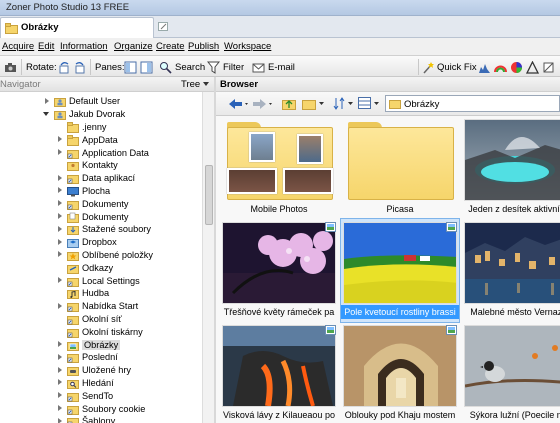 Image resolution: width=560 pixels, height=423 pixels. Describe the element at coordinates (263, 104) in the screenshot. I see `forward-button` at that location.